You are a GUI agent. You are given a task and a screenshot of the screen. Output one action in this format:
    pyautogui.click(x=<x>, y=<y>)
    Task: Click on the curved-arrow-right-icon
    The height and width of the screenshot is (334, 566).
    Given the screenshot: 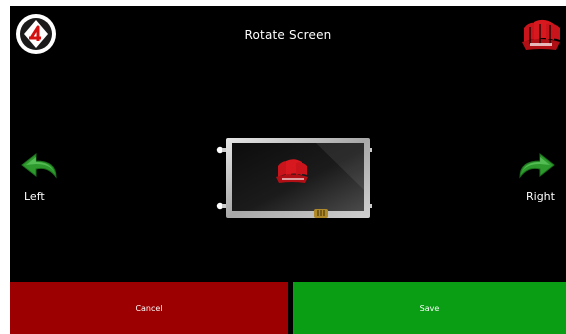 What is the action you would take?
    pyautogui.click(x=536, y=167)
    